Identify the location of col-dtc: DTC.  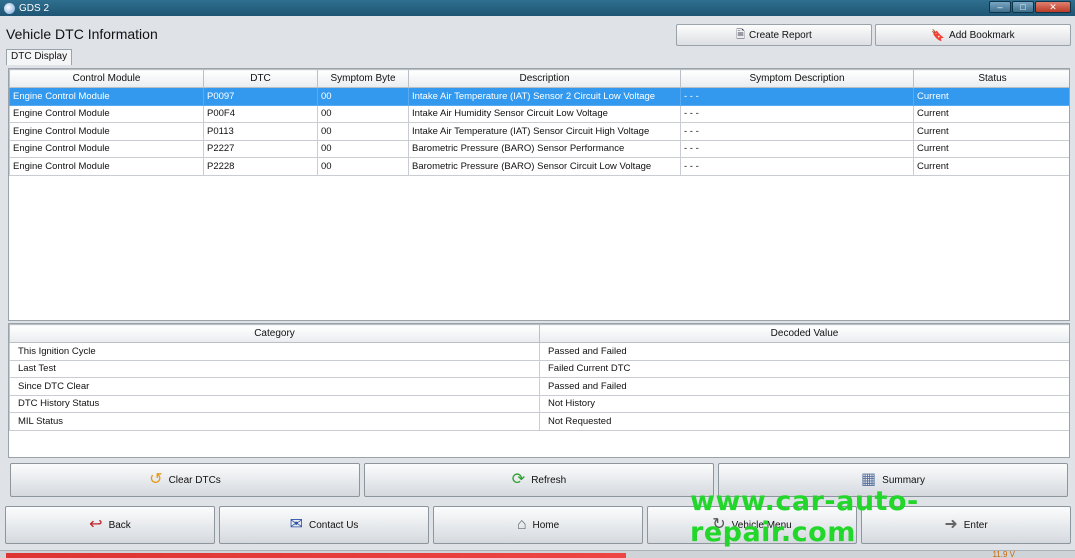
(260, 78).